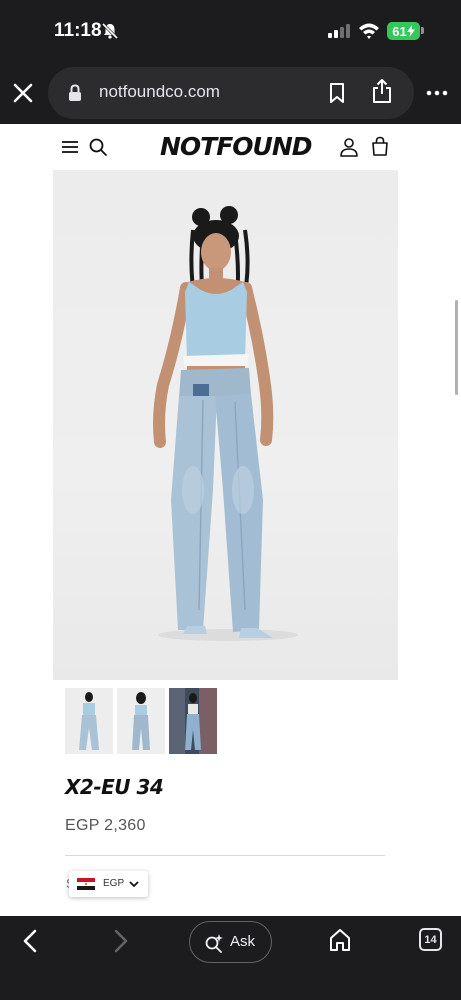 This screenshot has height=1000, width=461. I want to click on tabs-count: 14, so click(430, 939).